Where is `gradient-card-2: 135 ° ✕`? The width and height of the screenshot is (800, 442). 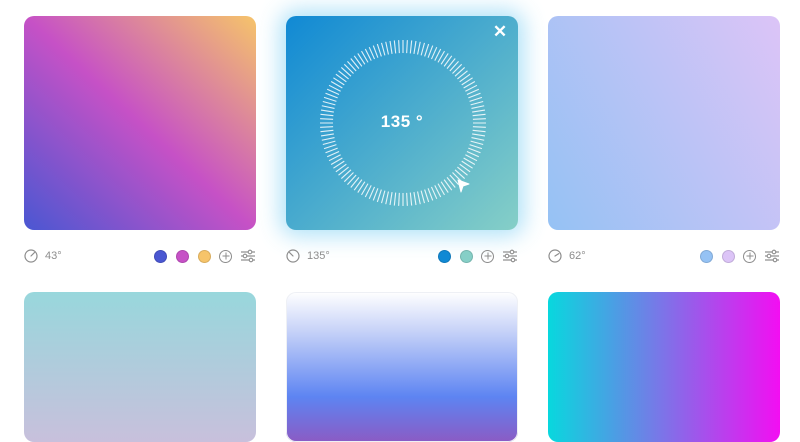
gradient-card-2: 135 ° ✕ is located at coordinates (402, 123).